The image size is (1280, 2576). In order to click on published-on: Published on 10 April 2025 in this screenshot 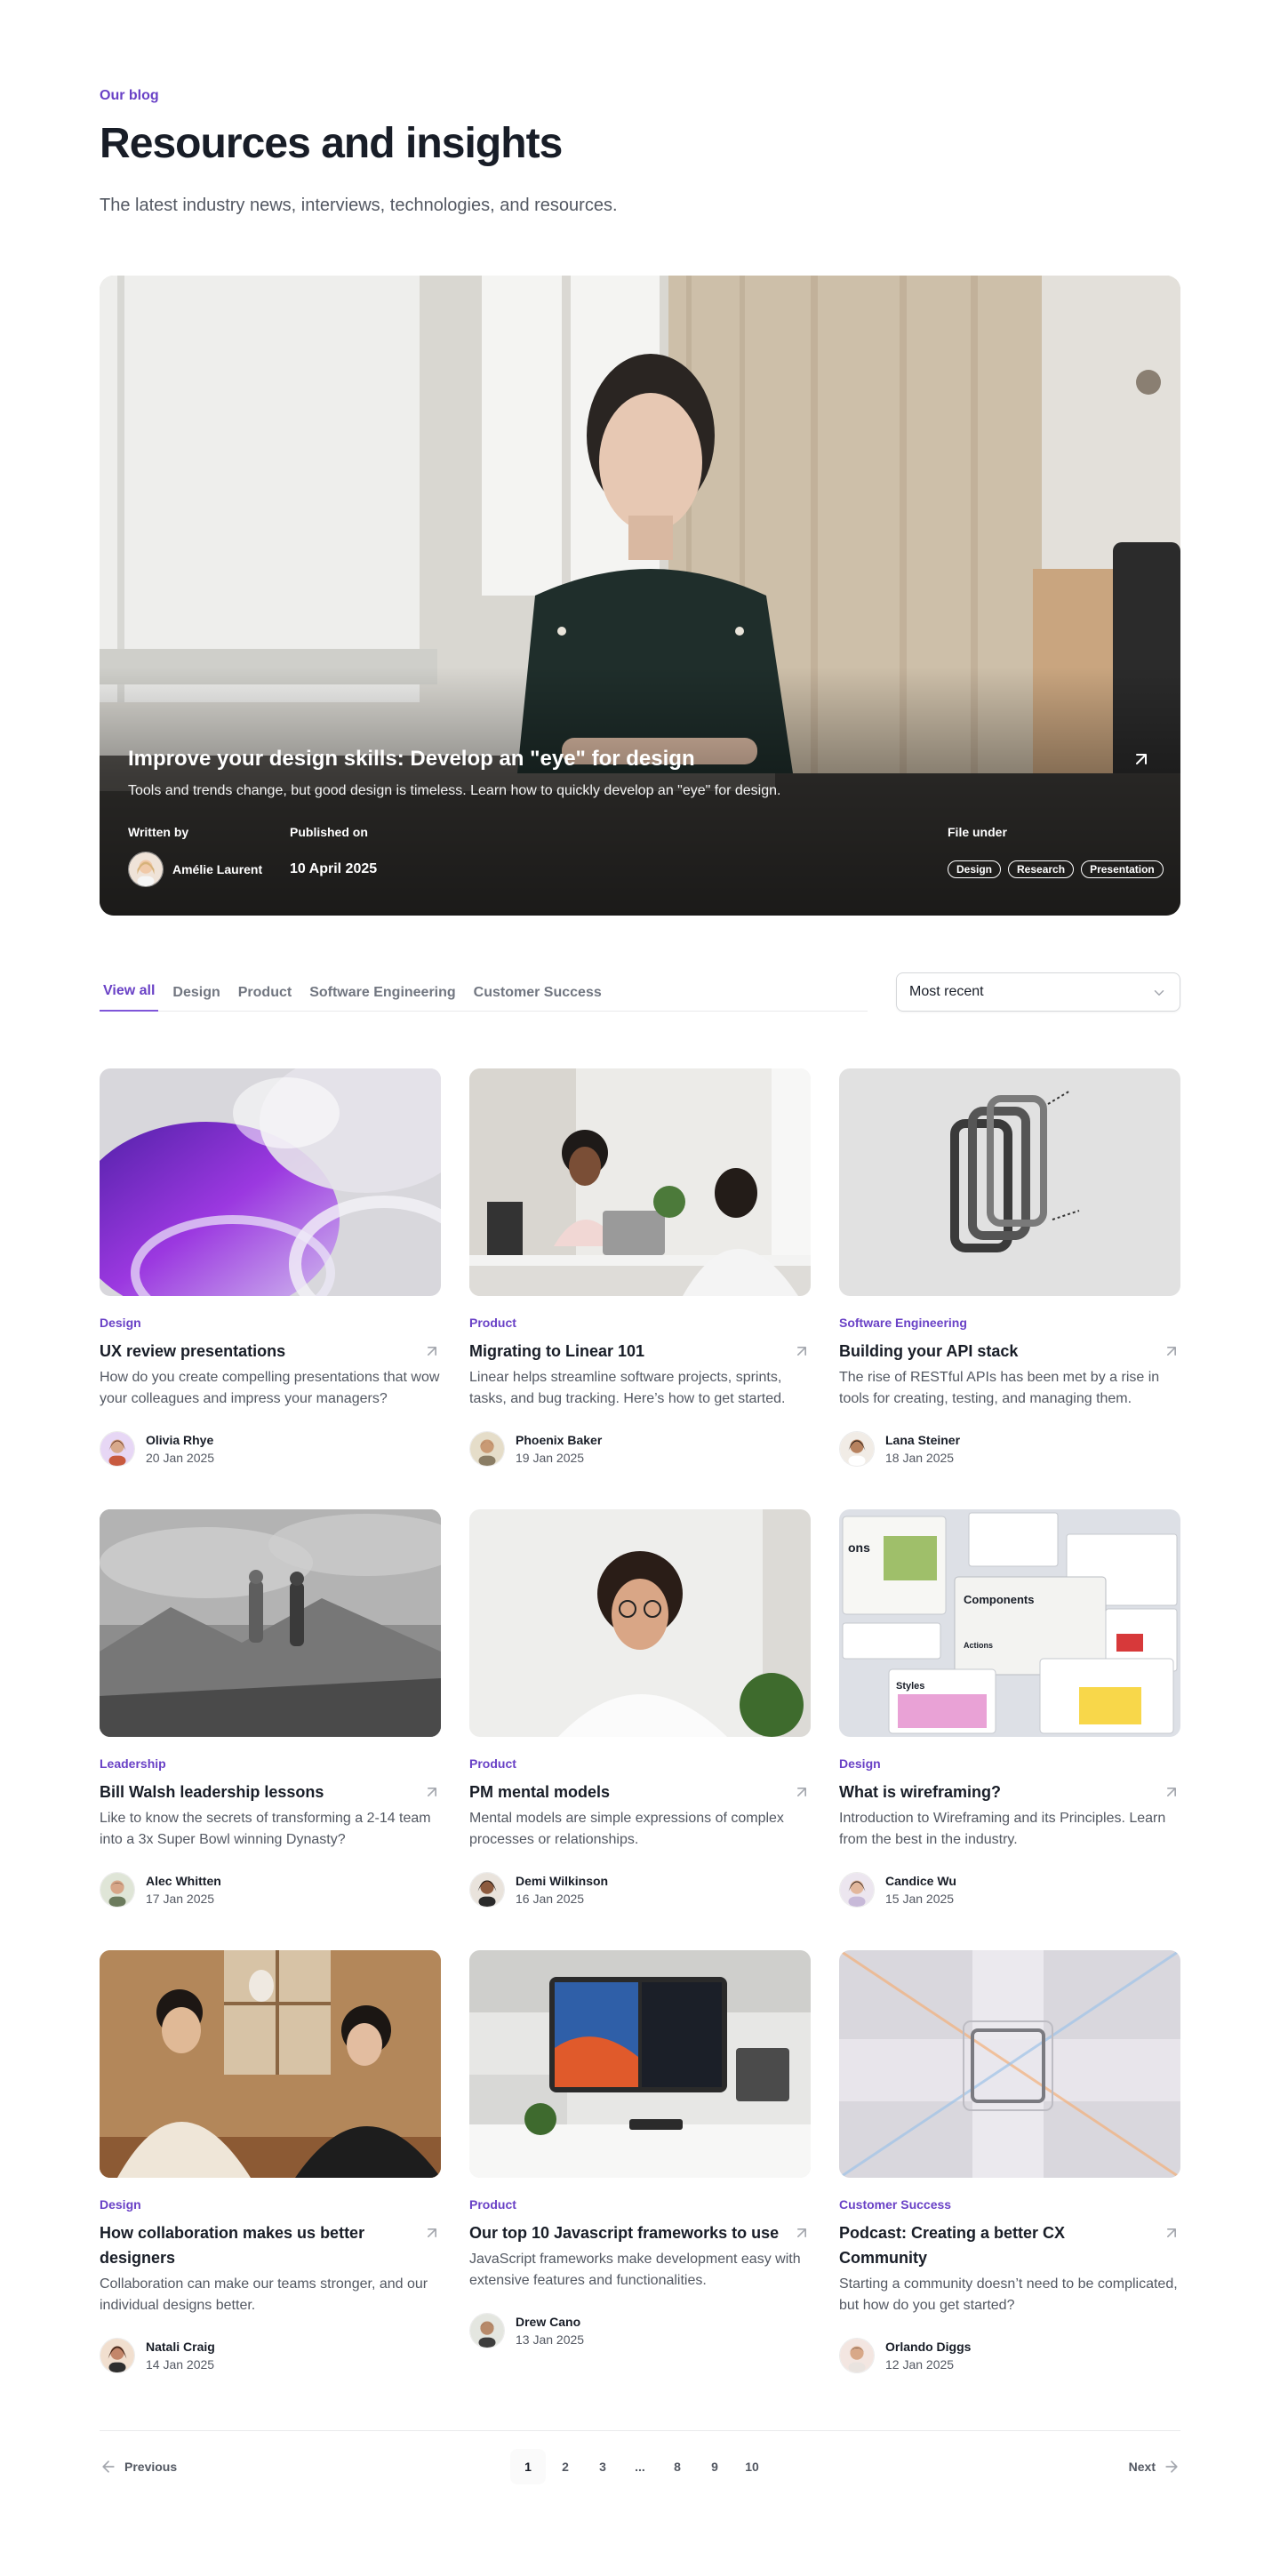, I will do `click(333, 855)`.